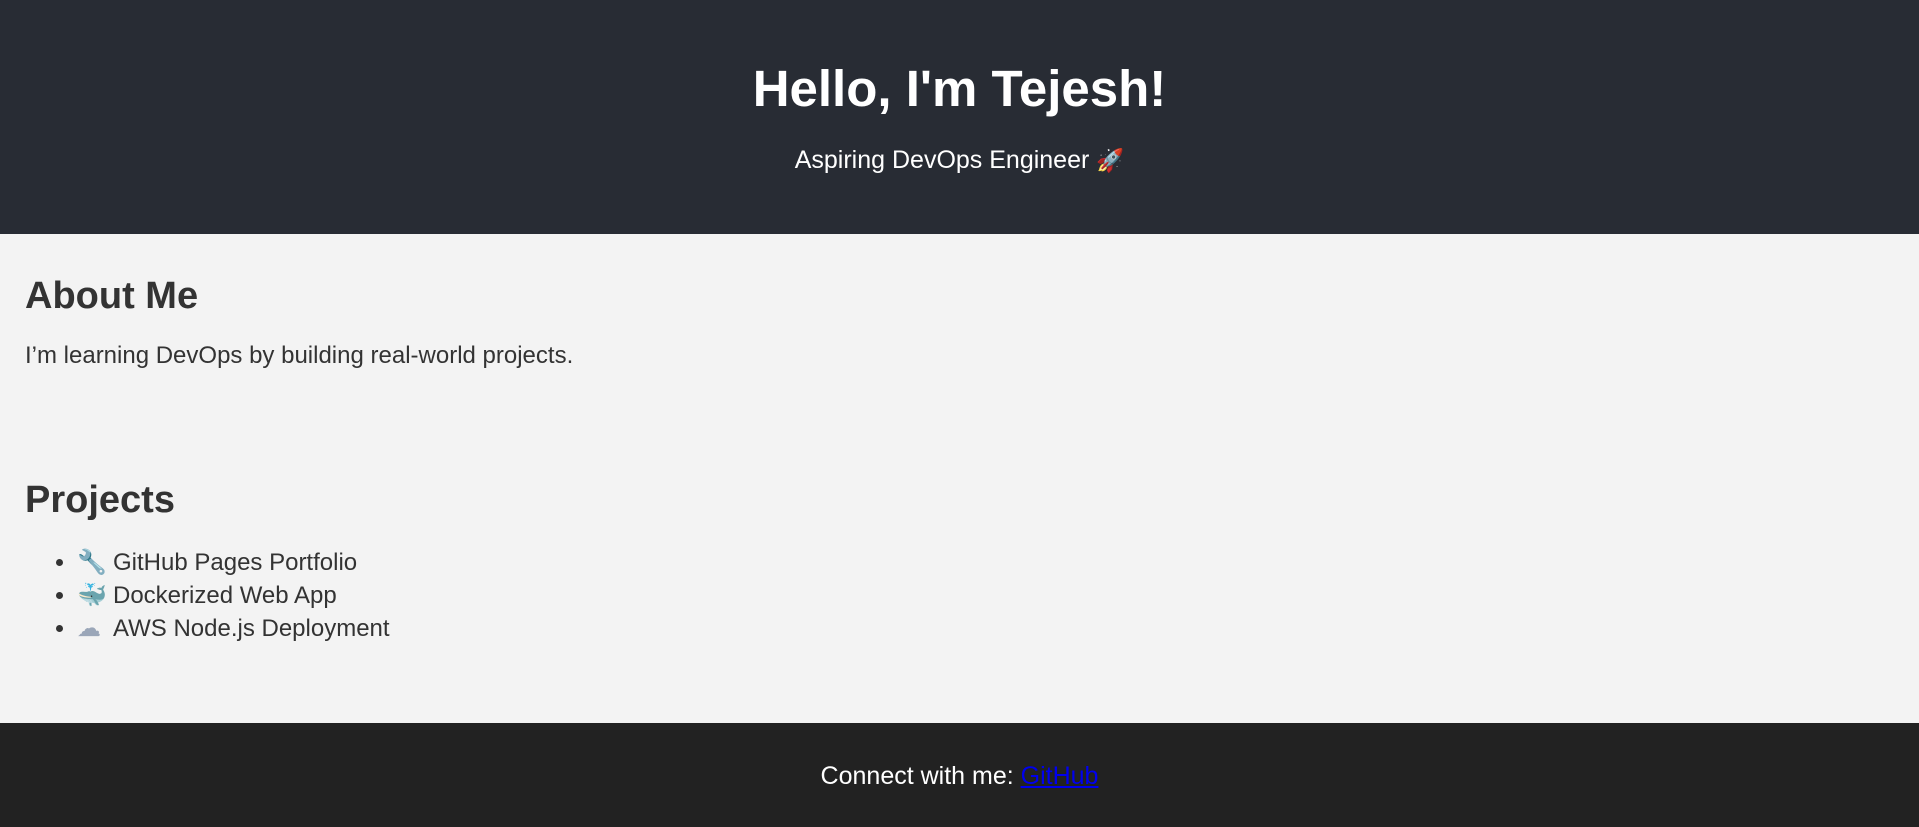 This screenshot has height=827, width=1919. I want to click on footer-text: Connect with me:, so click(917, 776).